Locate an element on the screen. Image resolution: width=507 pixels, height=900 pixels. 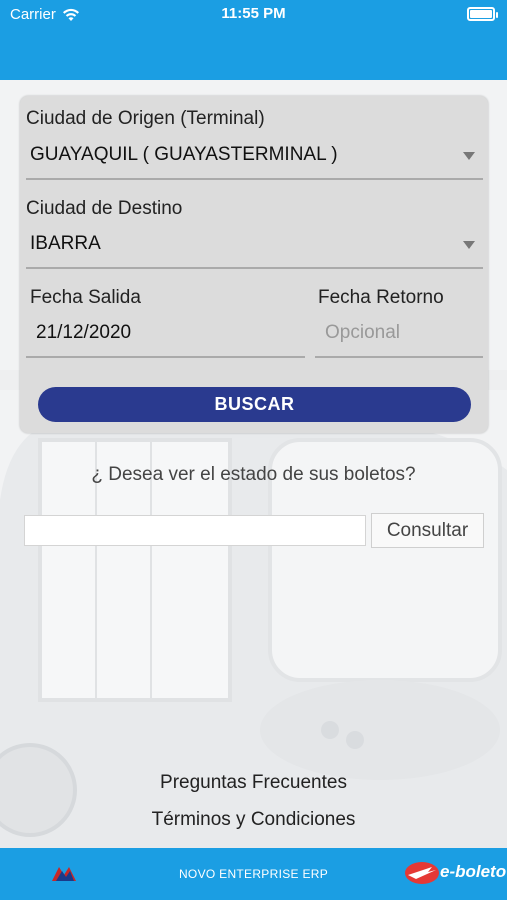
header-bar: Carrier 11:55 PM is located at coordinates (253, 40).